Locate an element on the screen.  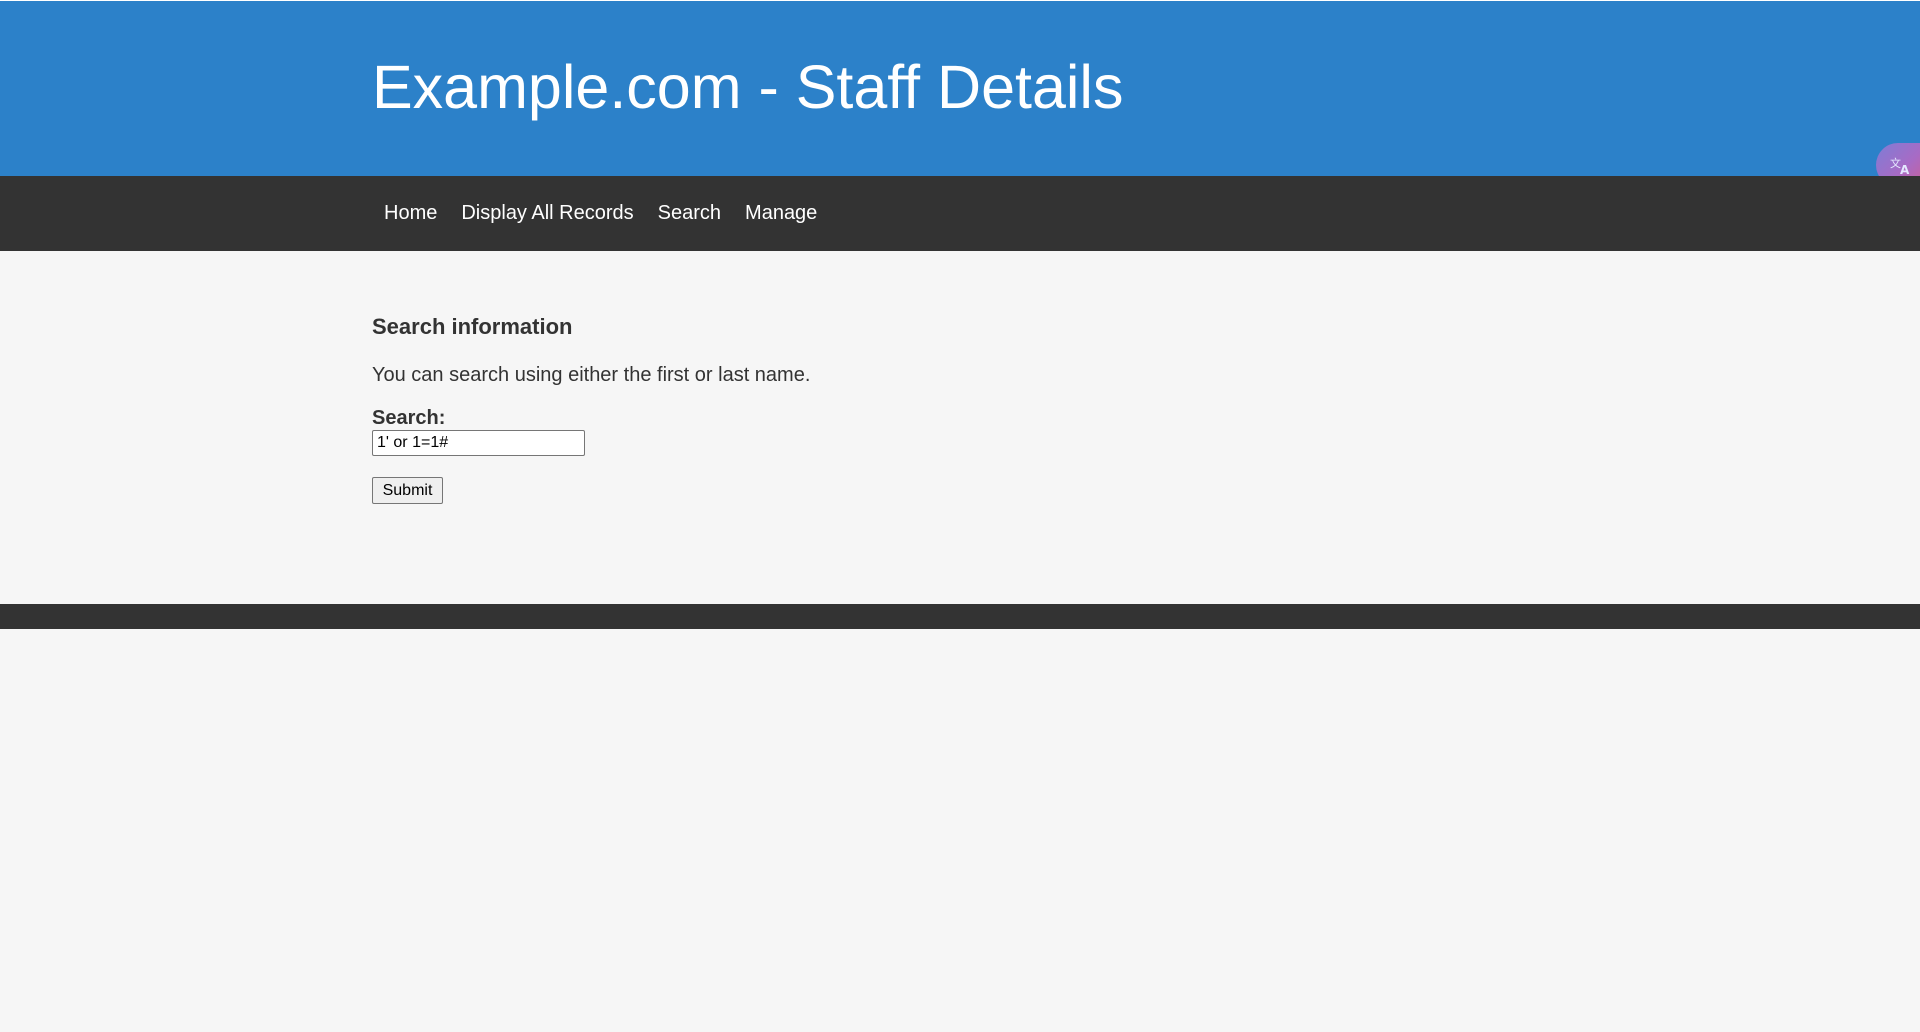
nav-item-display-all-records: Display All Records is located at coordinates (547, 213).